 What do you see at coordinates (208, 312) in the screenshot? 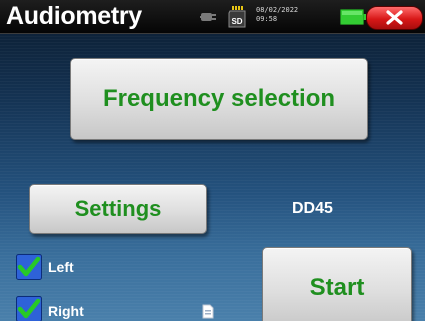
I see `file-icon` at bounding box center [208, 312].